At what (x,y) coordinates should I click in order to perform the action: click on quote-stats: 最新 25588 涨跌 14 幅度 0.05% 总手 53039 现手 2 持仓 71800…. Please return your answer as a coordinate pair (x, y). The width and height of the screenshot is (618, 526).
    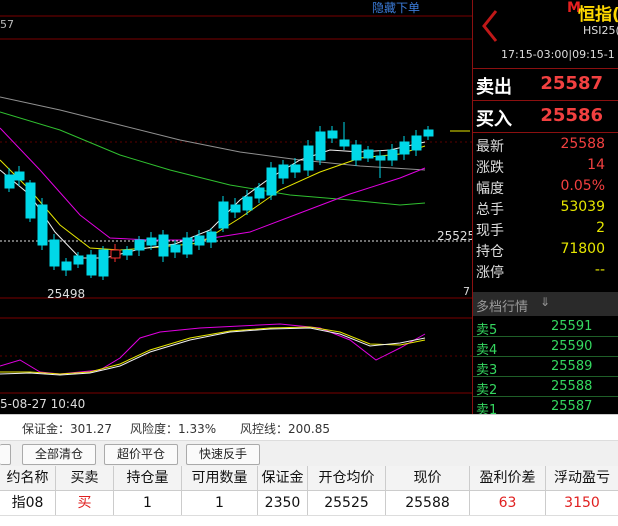
    Looking at the image, I should click on (545, 207).